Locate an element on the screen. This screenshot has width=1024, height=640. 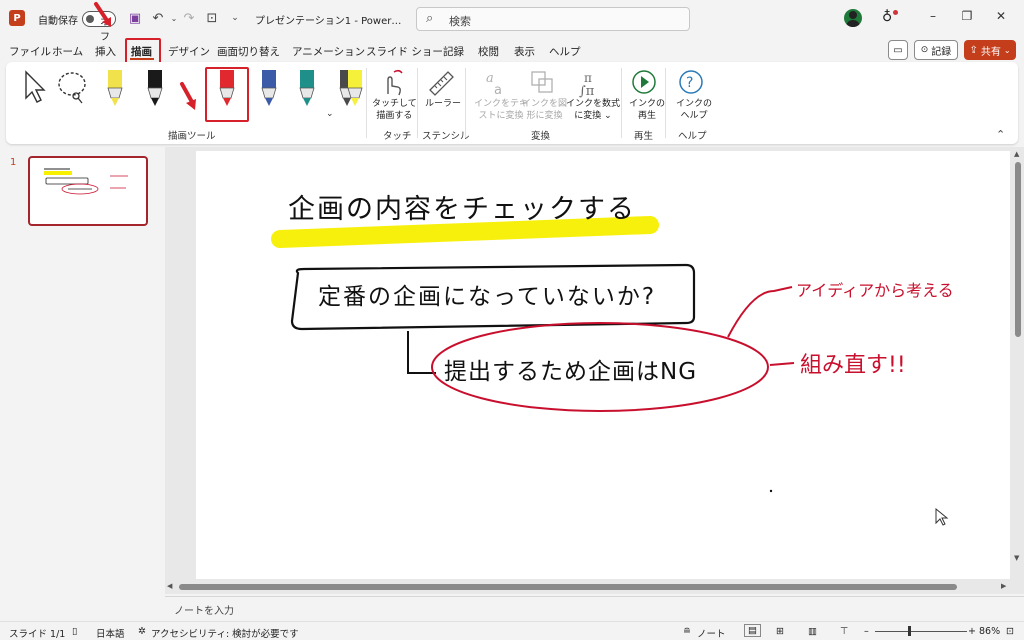
ink-replay-line2: 再生 is located at coordinates (647, 116).